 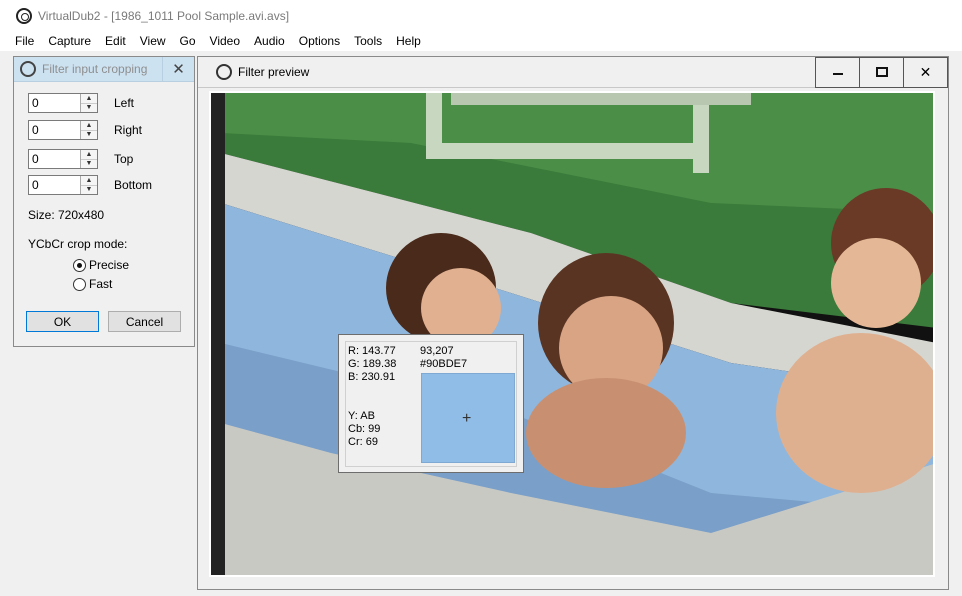 What do you see at coordinates (178, 69) in the screenshot?
I see `dialog-close-icon: ✕` at bounding box center [178, 69].